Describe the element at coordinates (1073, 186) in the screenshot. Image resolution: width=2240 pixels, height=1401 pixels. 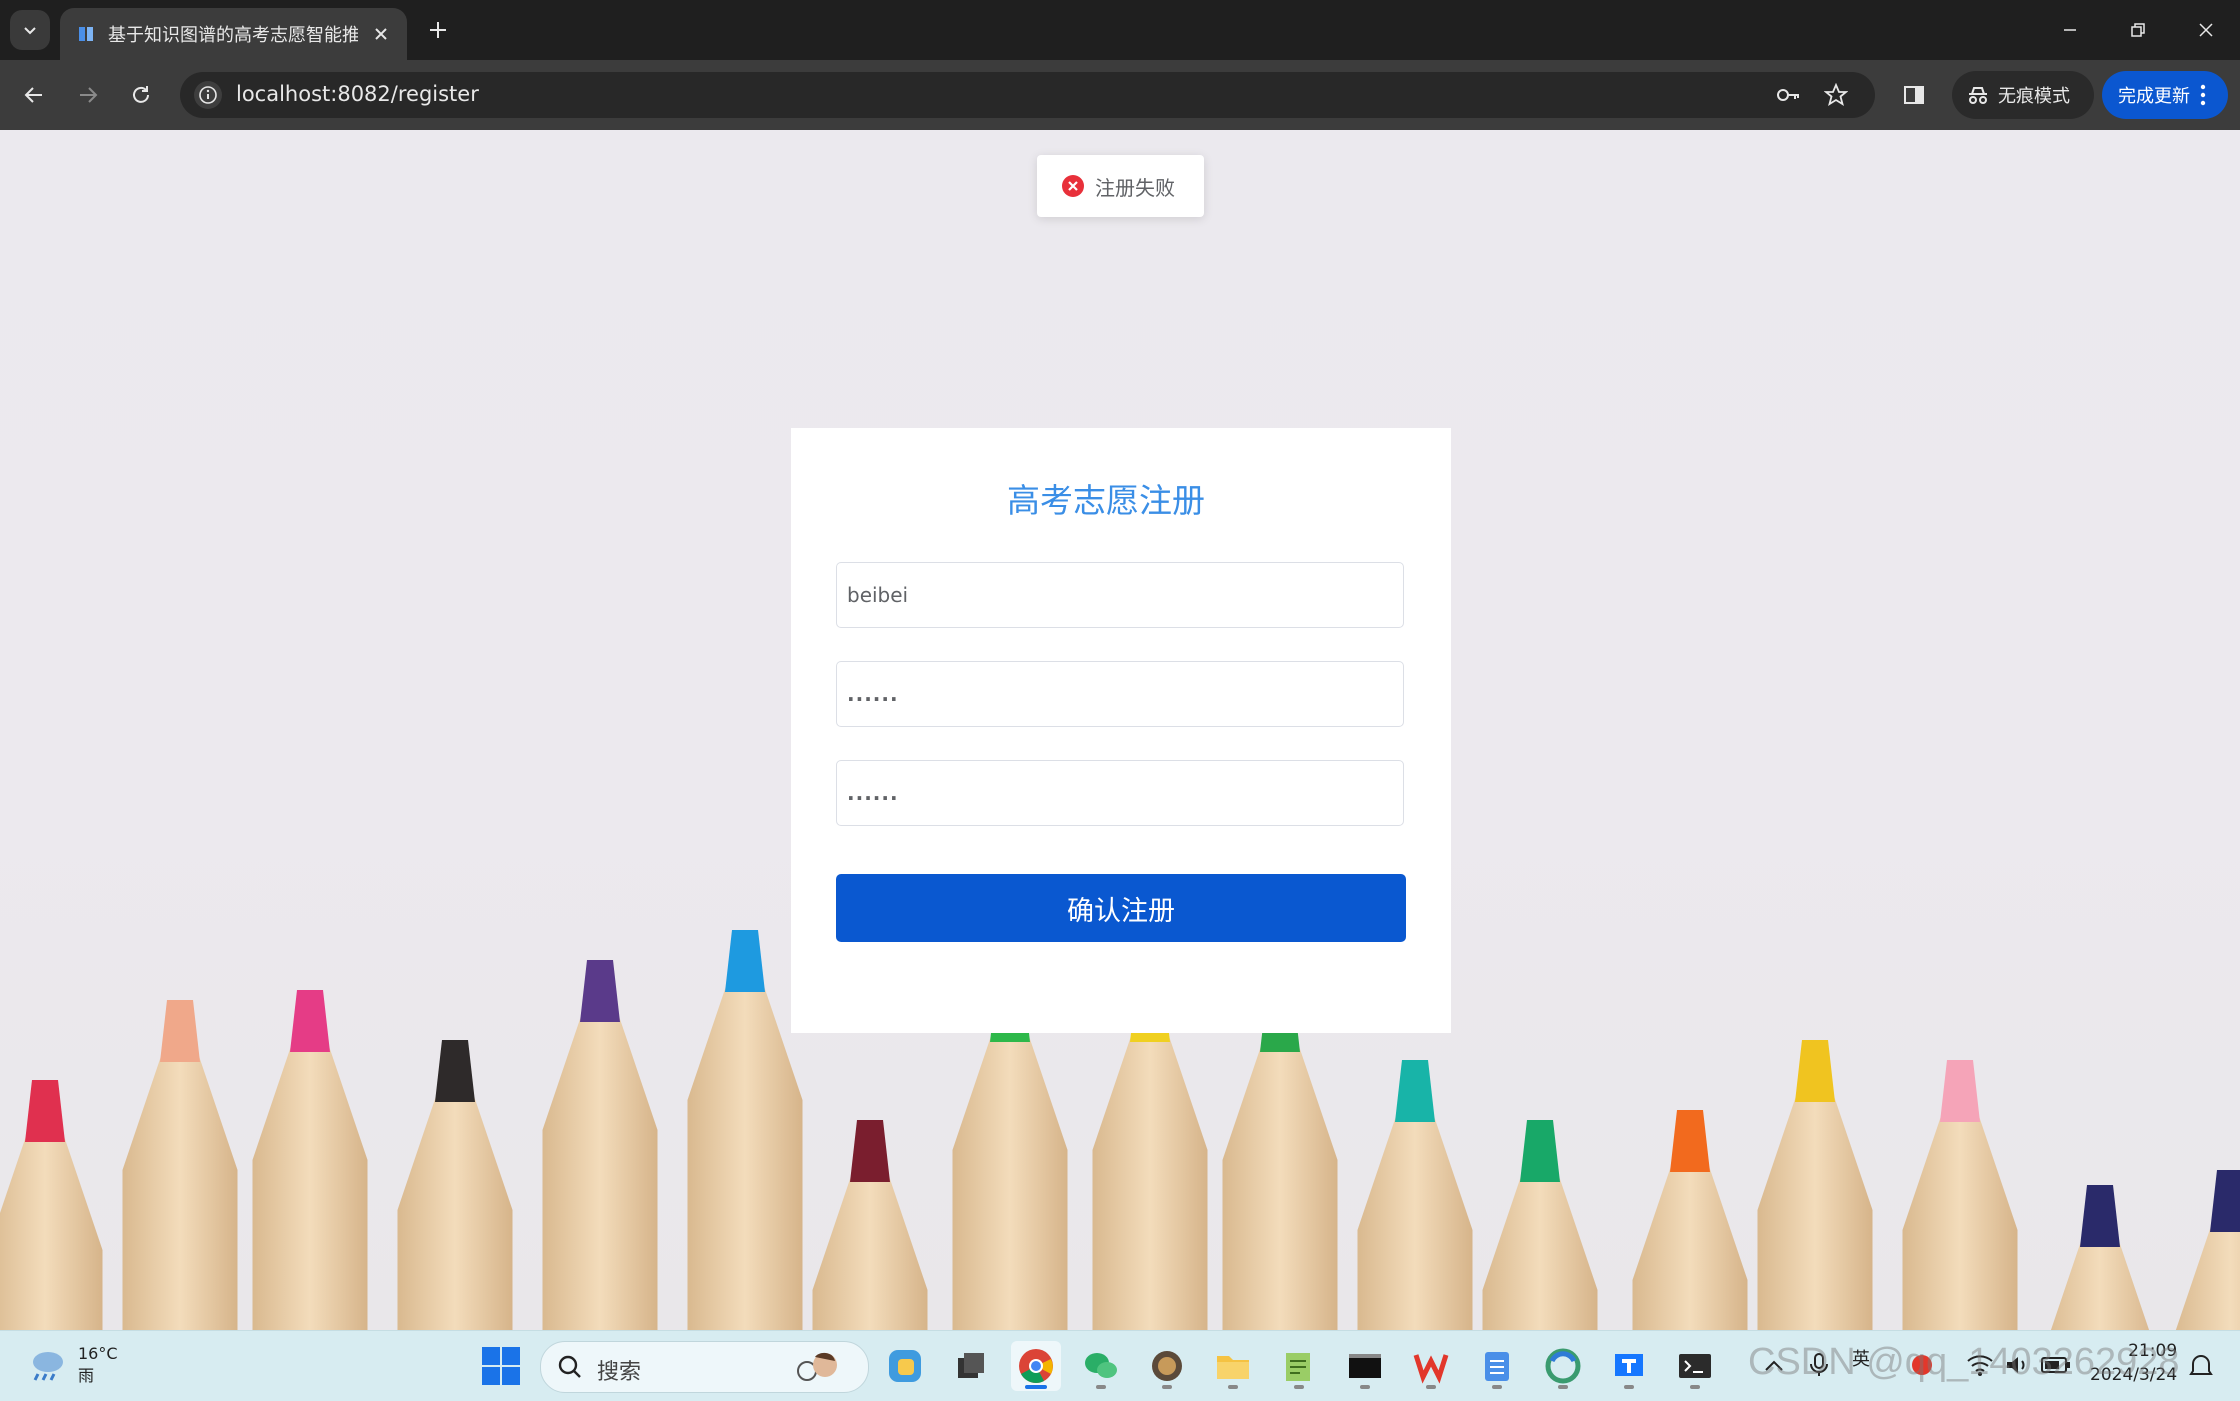
I see `error-circle-icon` at that location.